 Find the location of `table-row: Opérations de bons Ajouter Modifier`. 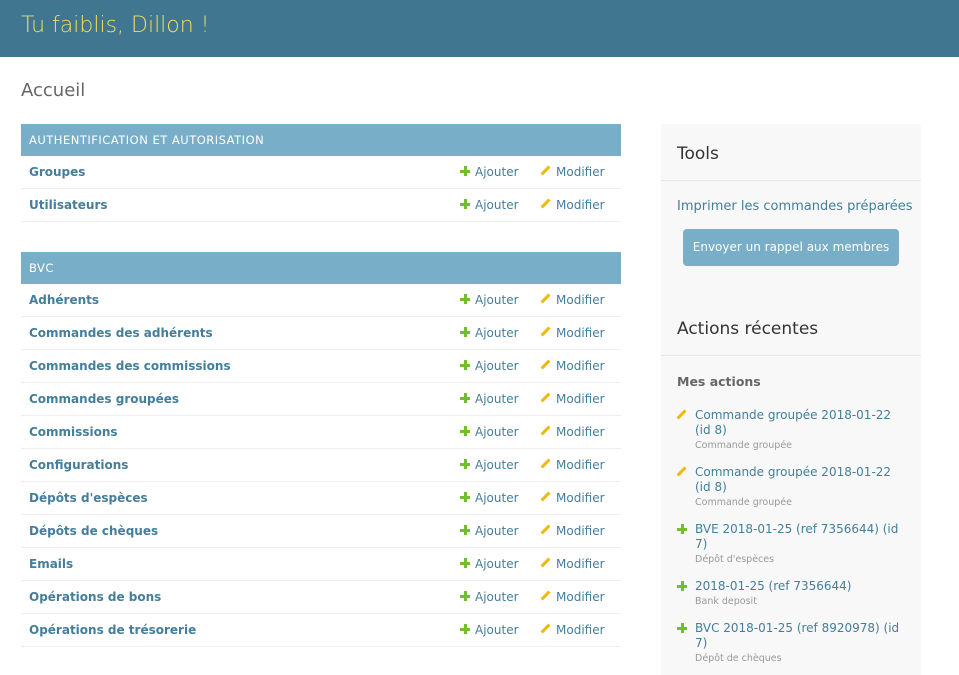

table-row: Opérations de bons Ajouter Modifier is located at coordinates (321, 597).